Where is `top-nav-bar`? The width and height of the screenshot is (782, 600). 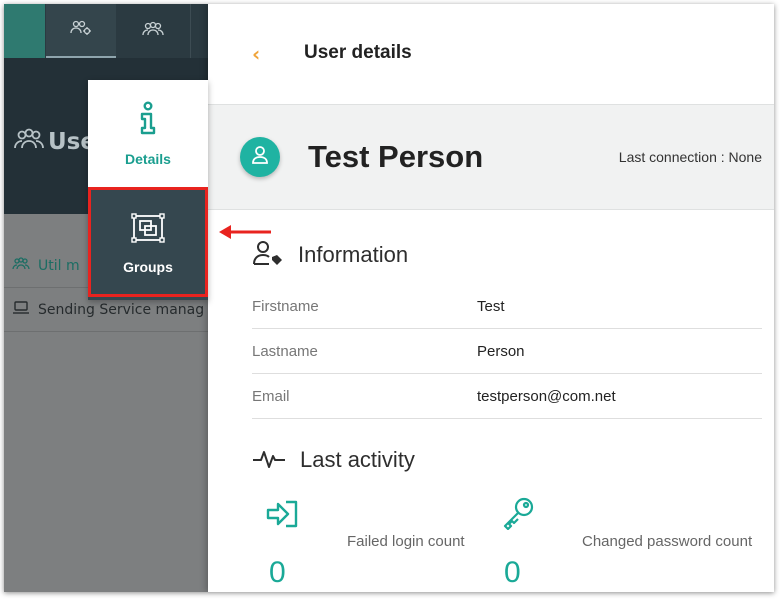
top-nav-bar is located at coordinates (106, 31).